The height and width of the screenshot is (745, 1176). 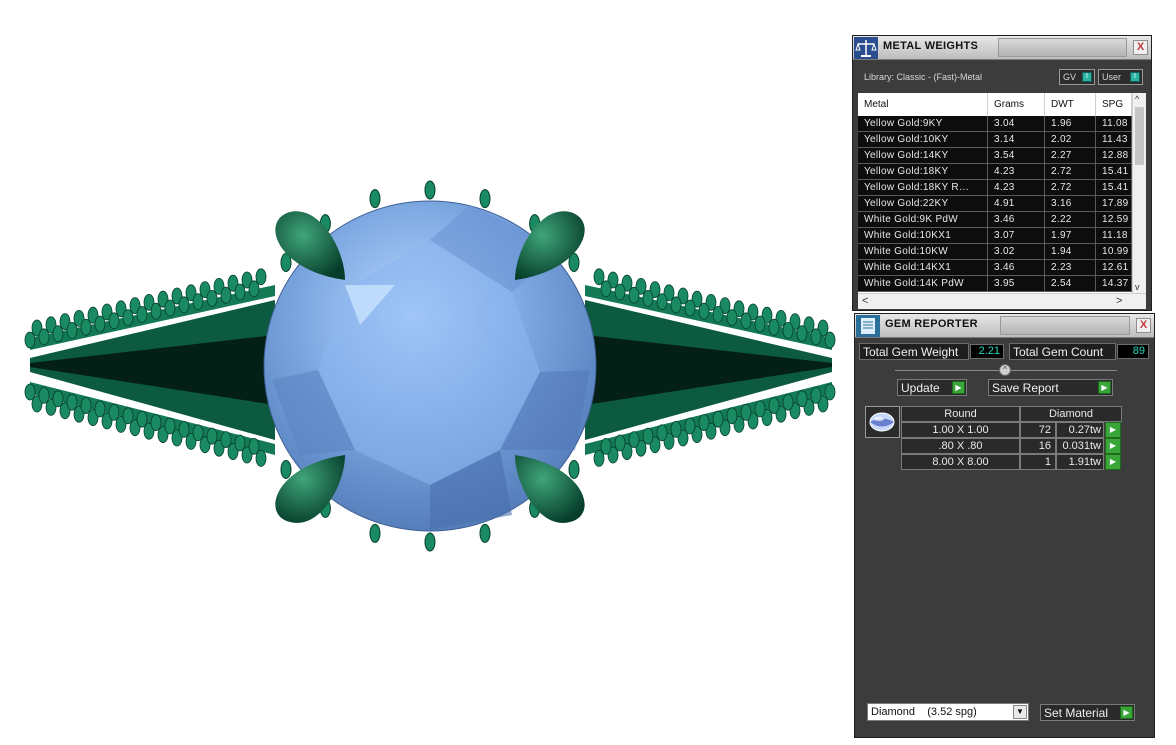 I want to click on gem-count-cell: 16, so click(x=1038, y=446).